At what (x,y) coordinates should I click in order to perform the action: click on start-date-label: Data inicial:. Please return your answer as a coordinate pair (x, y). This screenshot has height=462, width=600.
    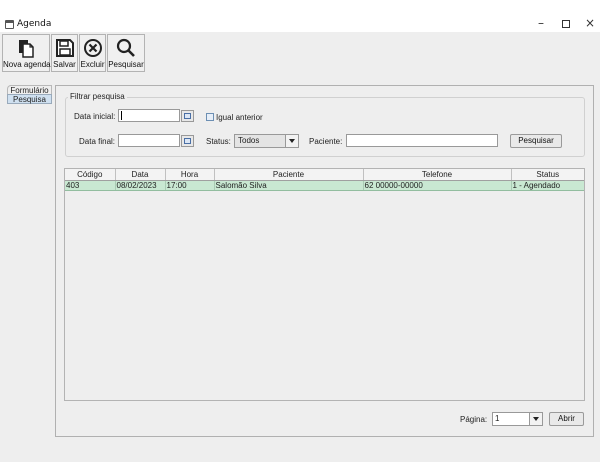
    Looking at the image, I should click on (95, 116).